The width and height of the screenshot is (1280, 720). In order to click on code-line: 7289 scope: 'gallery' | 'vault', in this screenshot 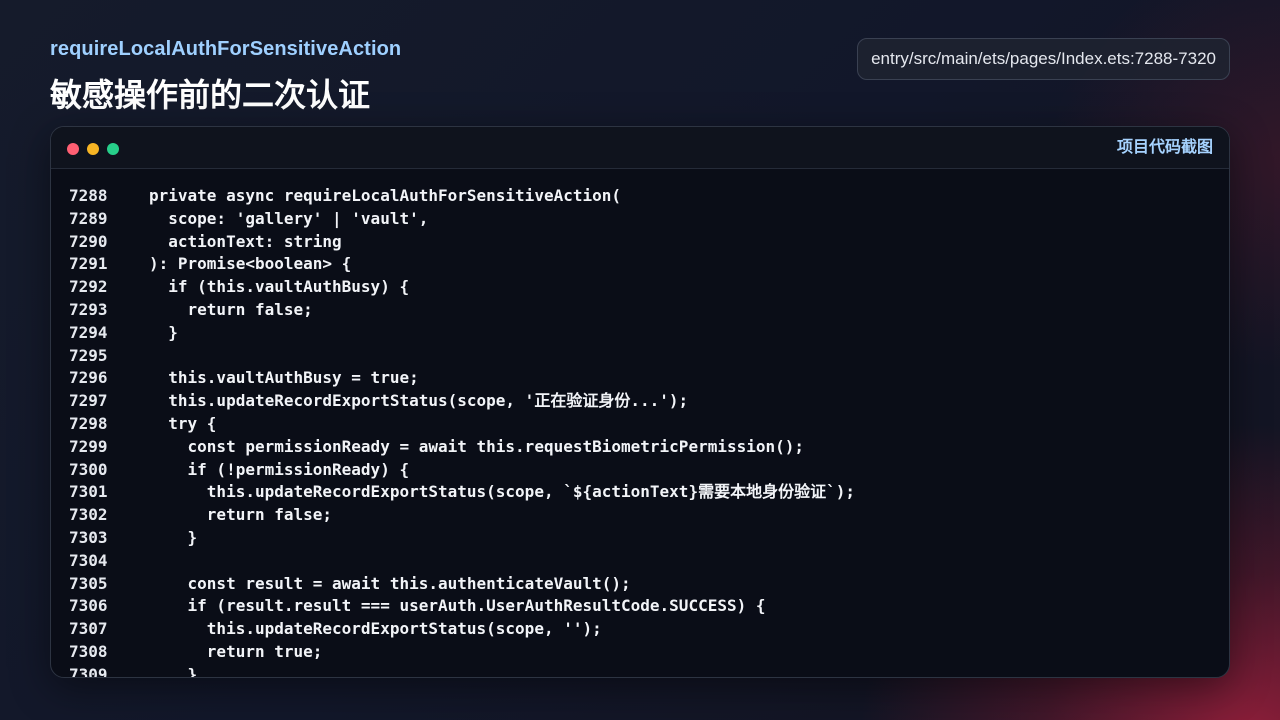, I will do `click(640, 219)`.